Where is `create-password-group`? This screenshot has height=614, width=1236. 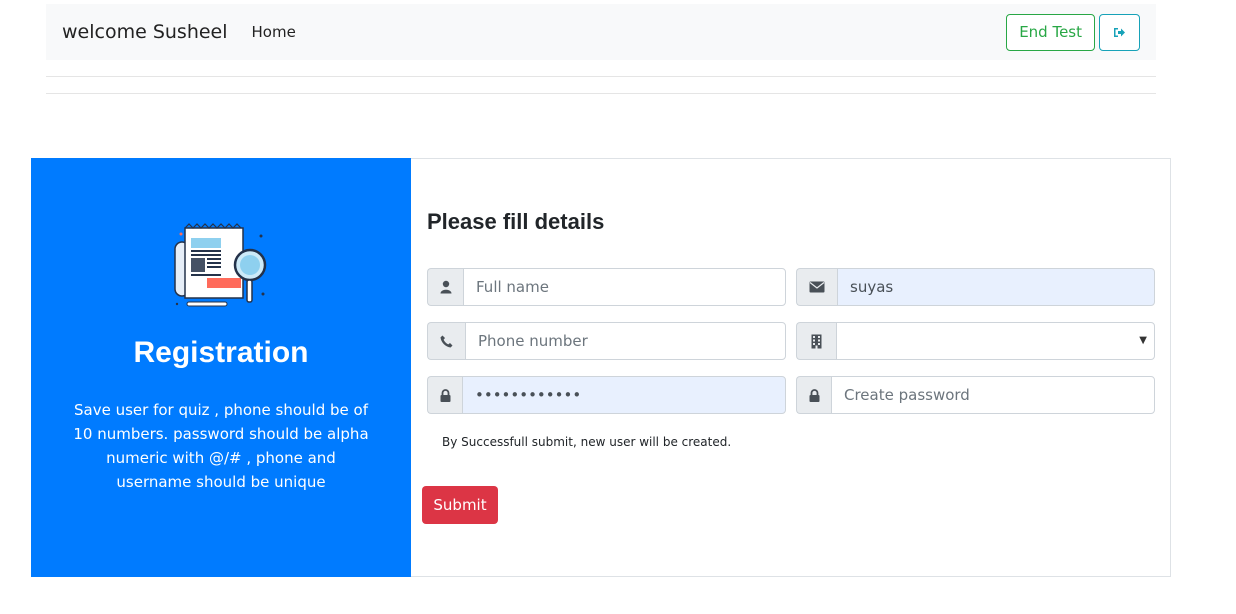
create-password-group is located at coordinates (975, 395).